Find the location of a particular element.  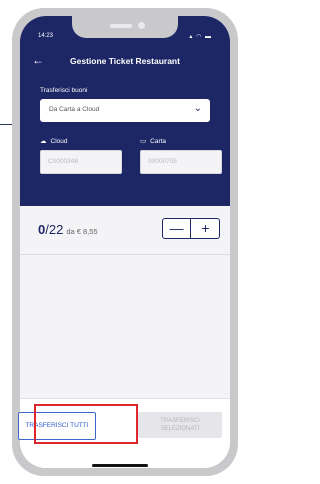

transfer-direction-value: Da Carta a Cloud is located at coordinates (74, 109).